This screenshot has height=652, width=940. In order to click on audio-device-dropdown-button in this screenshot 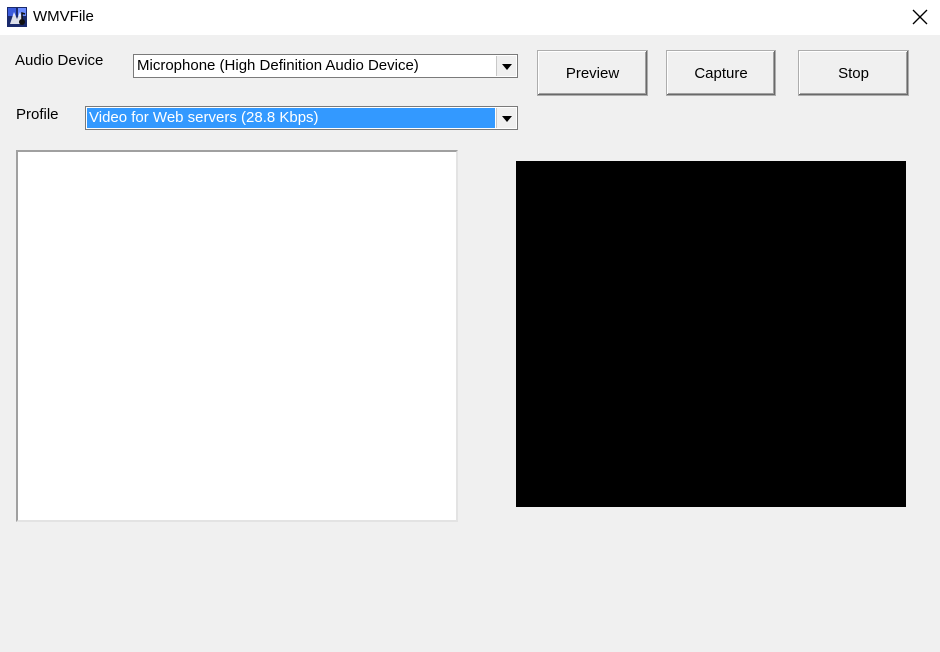, I will do `click(506, 66)`.